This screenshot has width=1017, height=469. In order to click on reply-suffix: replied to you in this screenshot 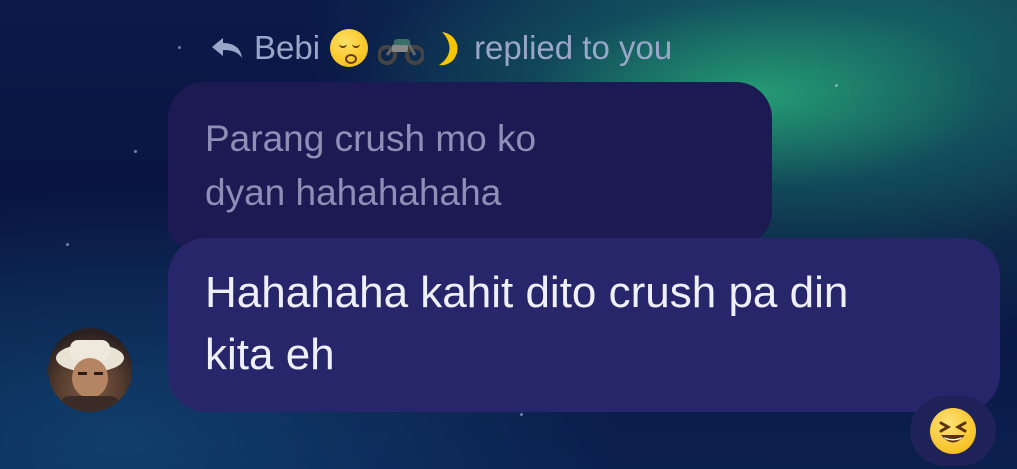, I will do `click(573, 47)`.